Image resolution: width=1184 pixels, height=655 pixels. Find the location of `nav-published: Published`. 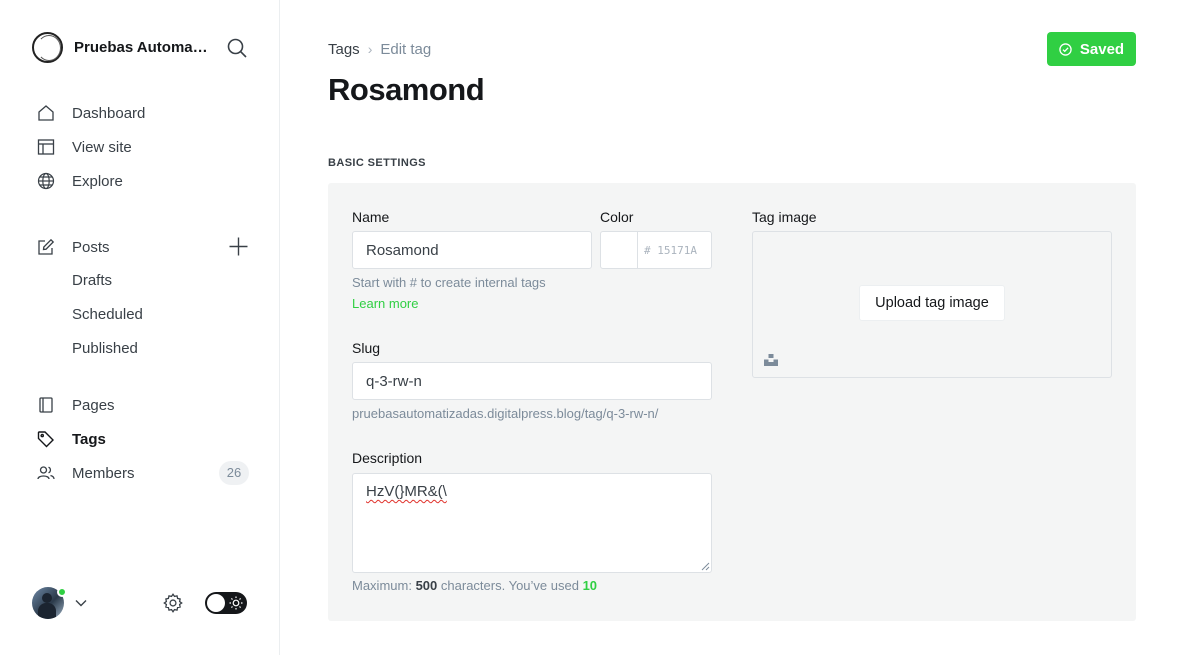

nav-published: Published is located at coordinates (105, 349).